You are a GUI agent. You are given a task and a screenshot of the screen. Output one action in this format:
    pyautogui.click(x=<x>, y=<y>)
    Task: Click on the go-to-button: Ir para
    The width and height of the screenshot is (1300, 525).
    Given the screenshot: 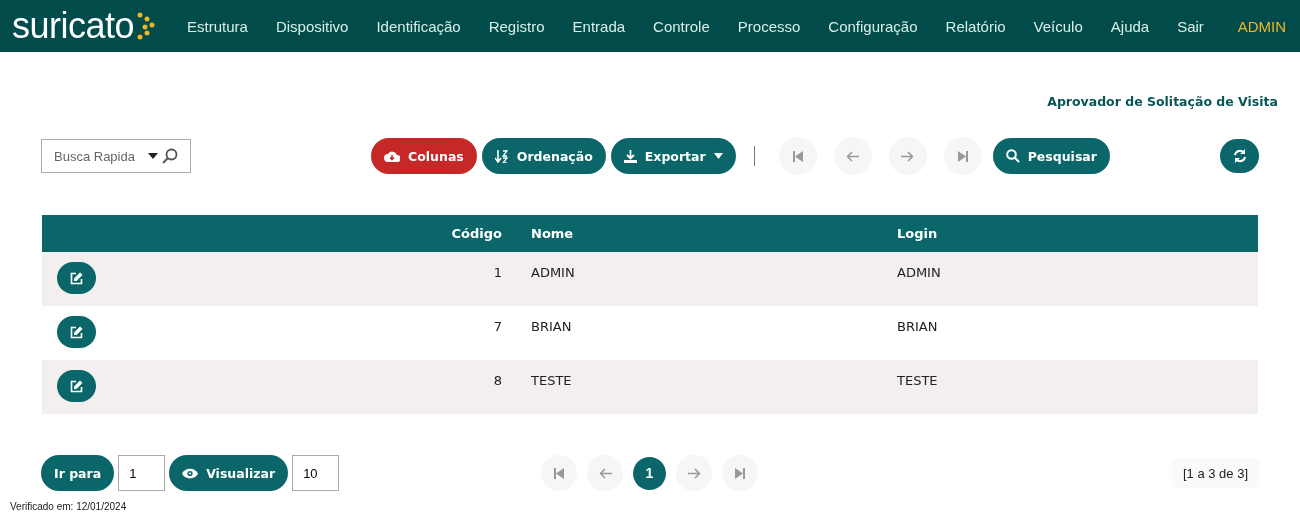 What is the action you would take?
    pyautogui.click(x=78, y=473)
    